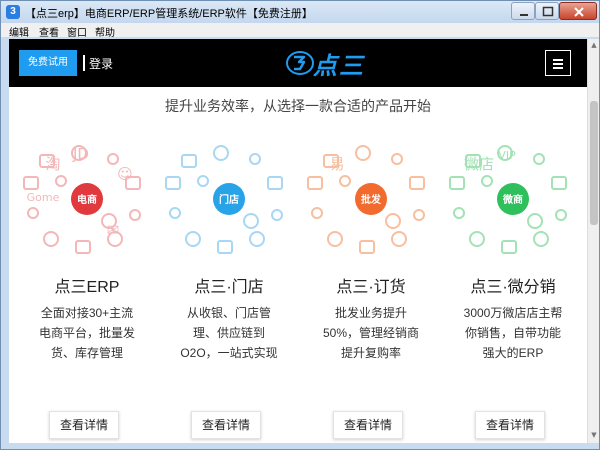  Describe the element at coordinates (371, 287) in the screenshot. I see `product-name: 点三·订货` at that location.